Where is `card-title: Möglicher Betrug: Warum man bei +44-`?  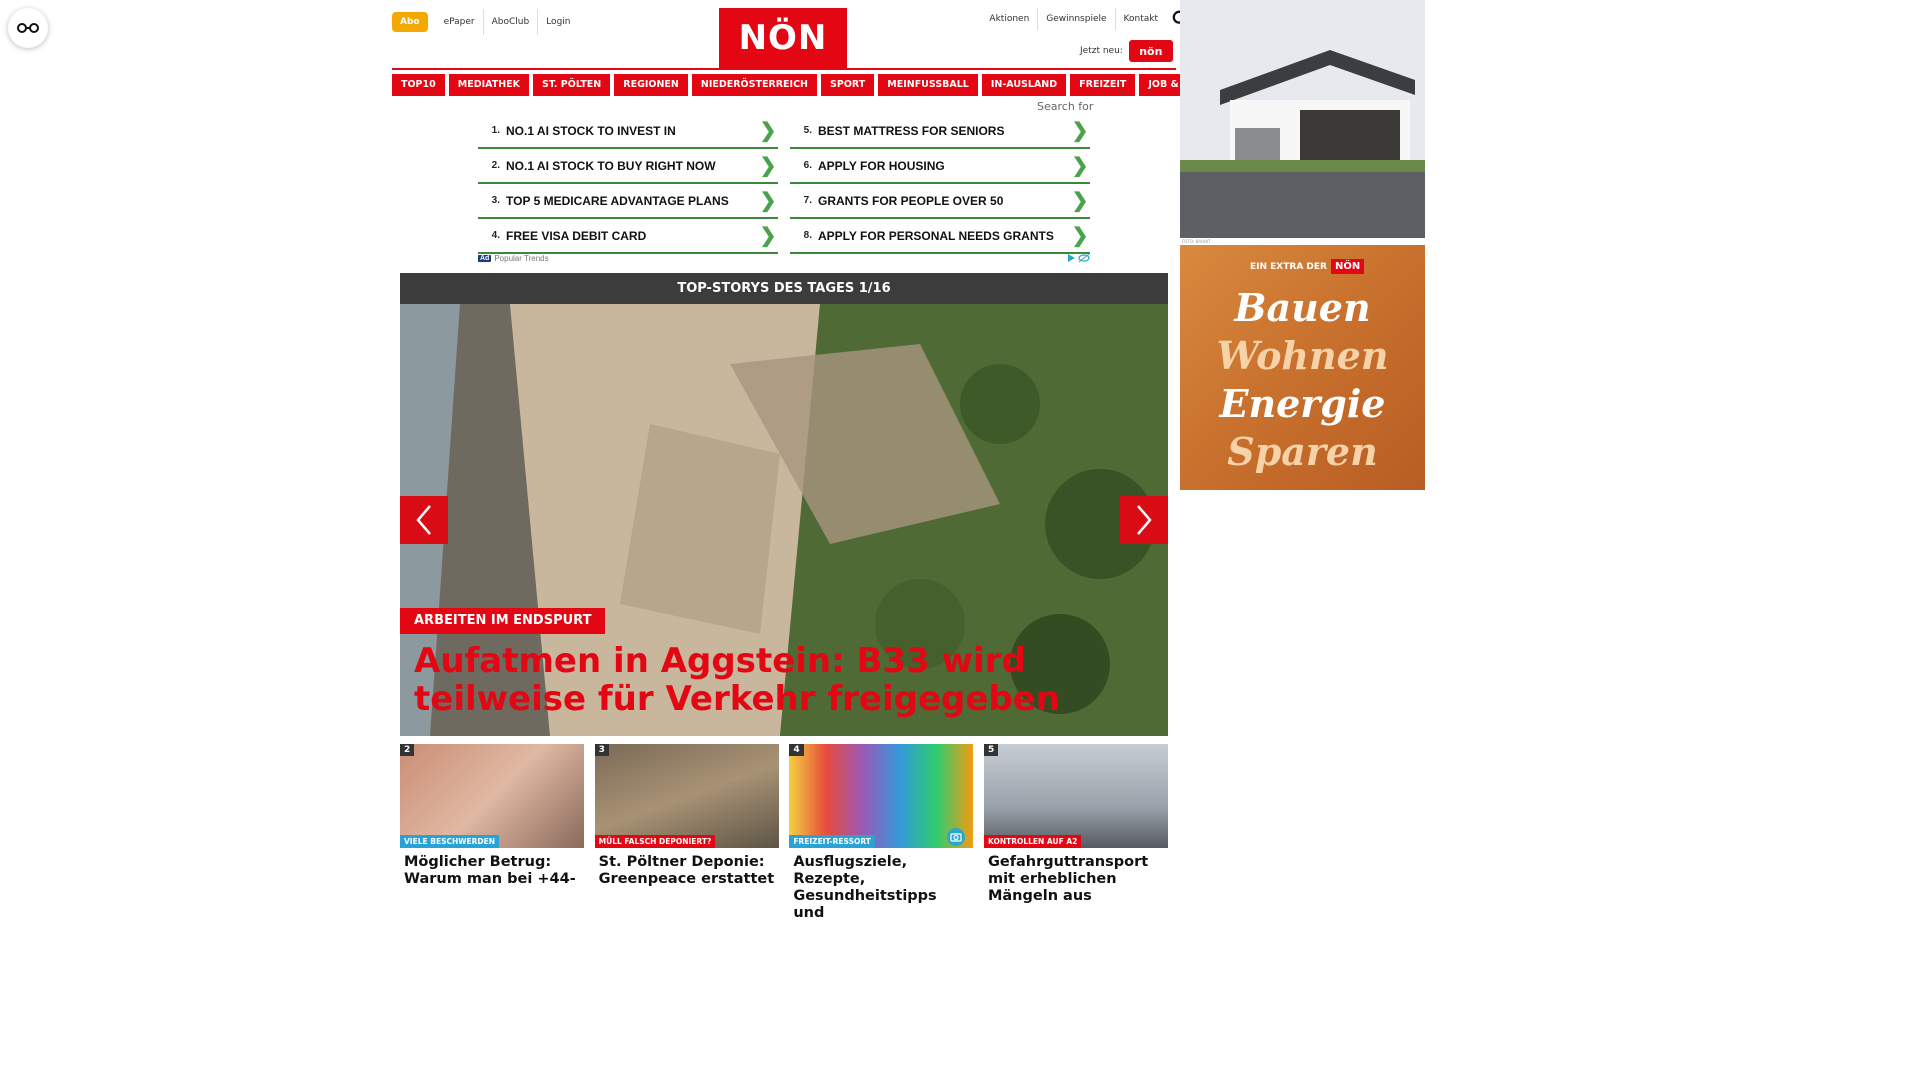
card-title: Möglicher Betrug: Warum man bei +44- is located at coordinates (490, 870).